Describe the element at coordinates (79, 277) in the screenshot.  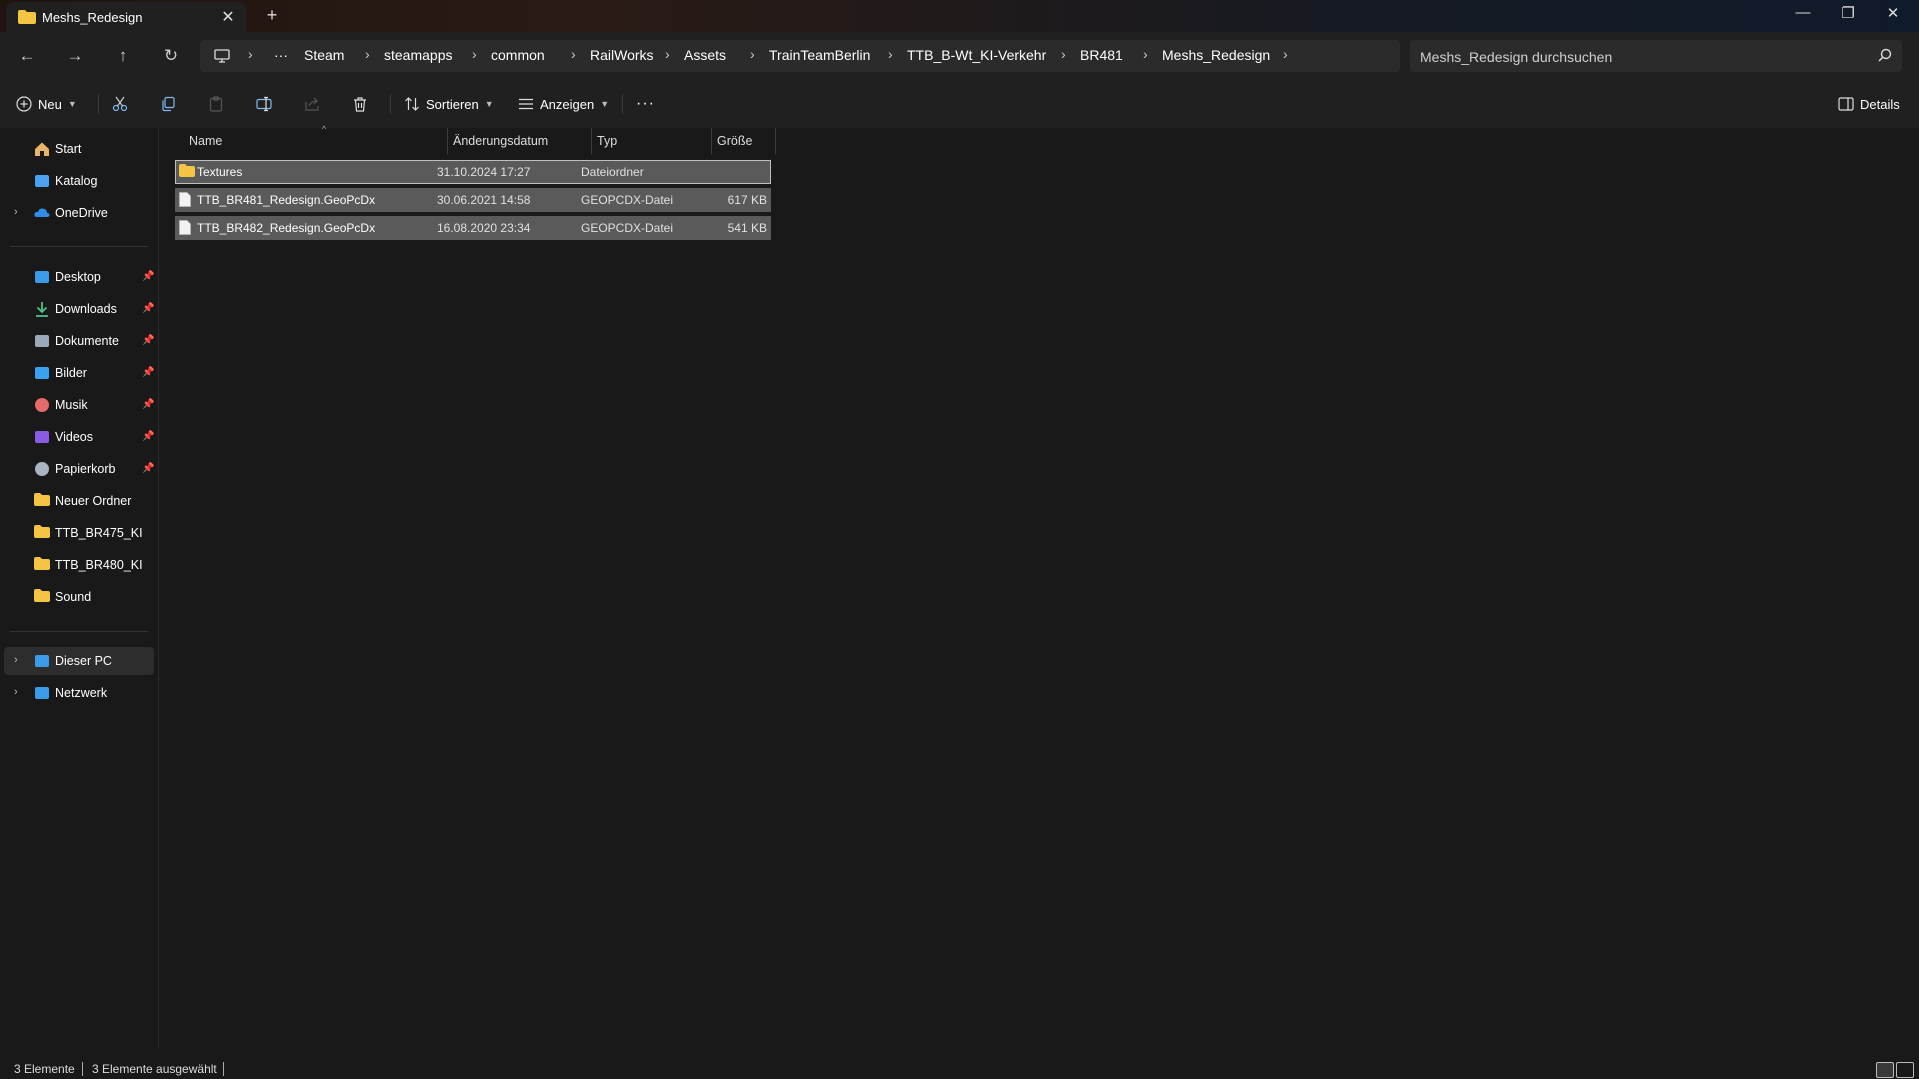
I see `sidebar-item-desktop: Desktop 📌` at that location.